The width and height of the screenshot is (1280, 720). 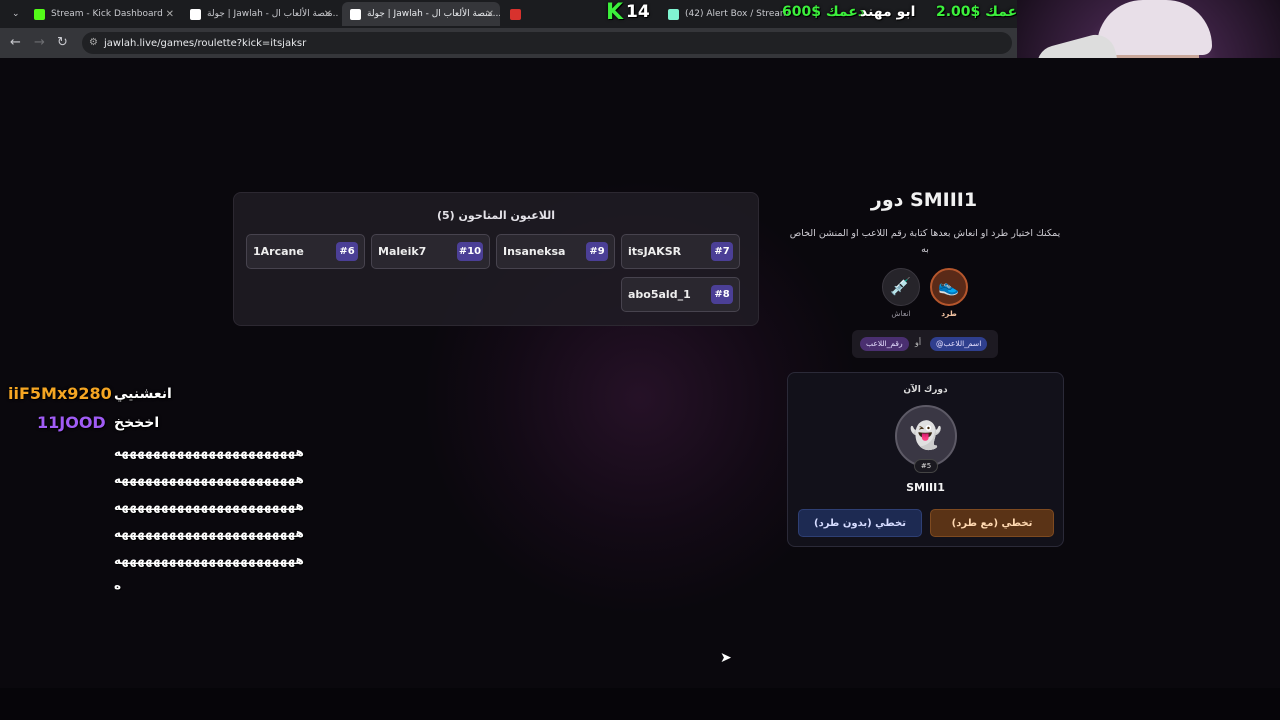 What do you see at coordinates (659, 294) in the screenshot?
I see `player-name: abo5ald_1` at bounding box center [659, 294].